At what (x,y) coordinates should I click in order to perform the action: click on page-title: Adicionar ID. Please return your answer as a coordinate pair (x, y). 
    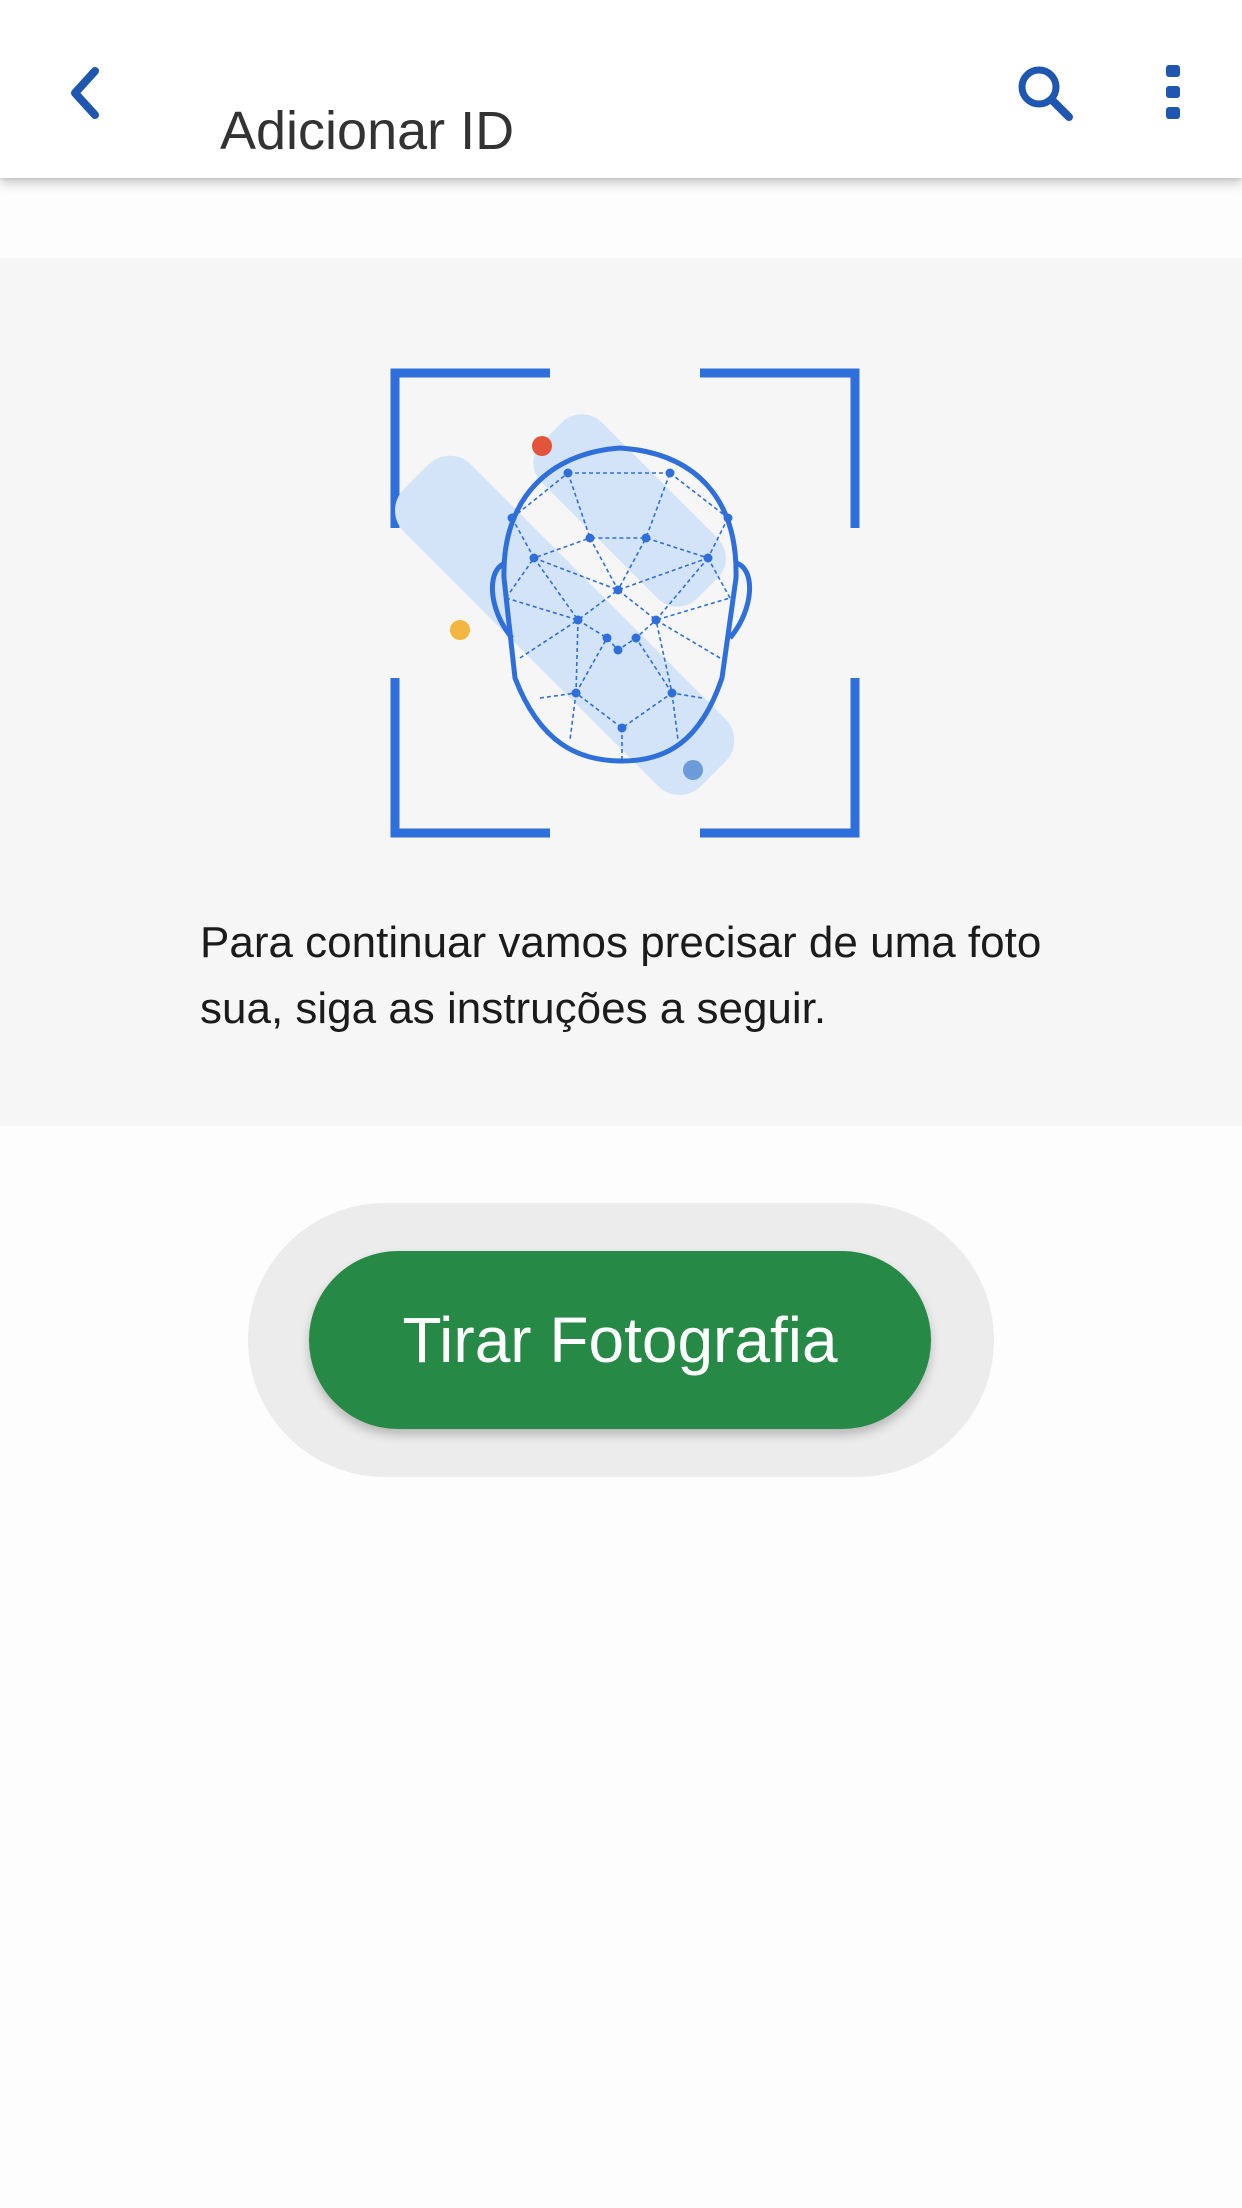
    Looking at the image, I should click on (367, 131).